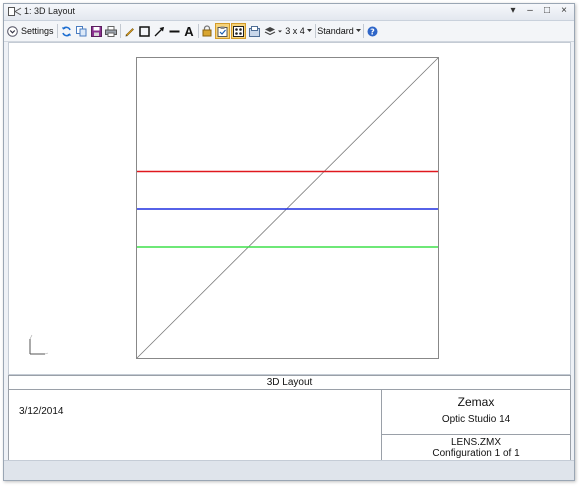 This screenshot has height=486, width=579. I want to click on date-text: 3/12/2014, so click(41, 411).